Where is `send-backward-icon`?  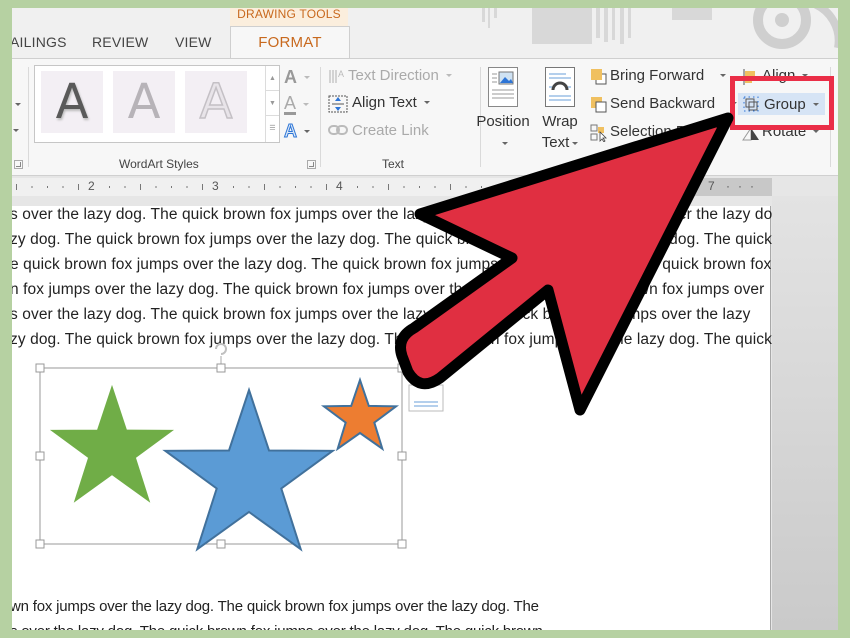
send-backward-icon is located at coordinates (598, 104).